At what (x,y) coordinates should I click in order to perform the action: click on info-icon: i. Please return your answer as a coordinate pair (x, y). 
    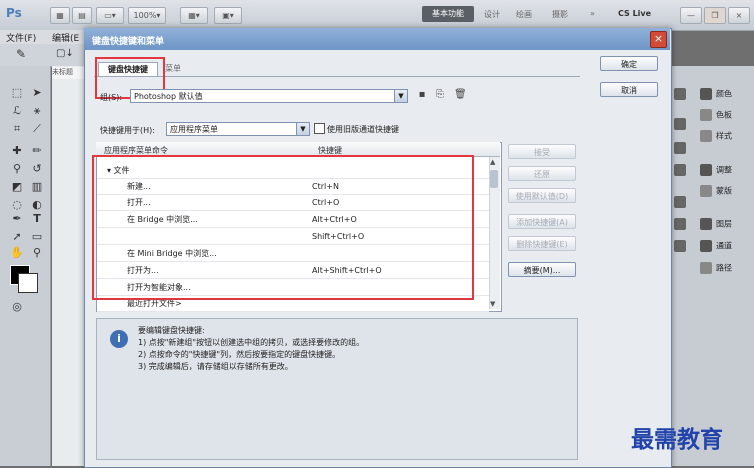
    Looking at the image, I should click on (119, 339).